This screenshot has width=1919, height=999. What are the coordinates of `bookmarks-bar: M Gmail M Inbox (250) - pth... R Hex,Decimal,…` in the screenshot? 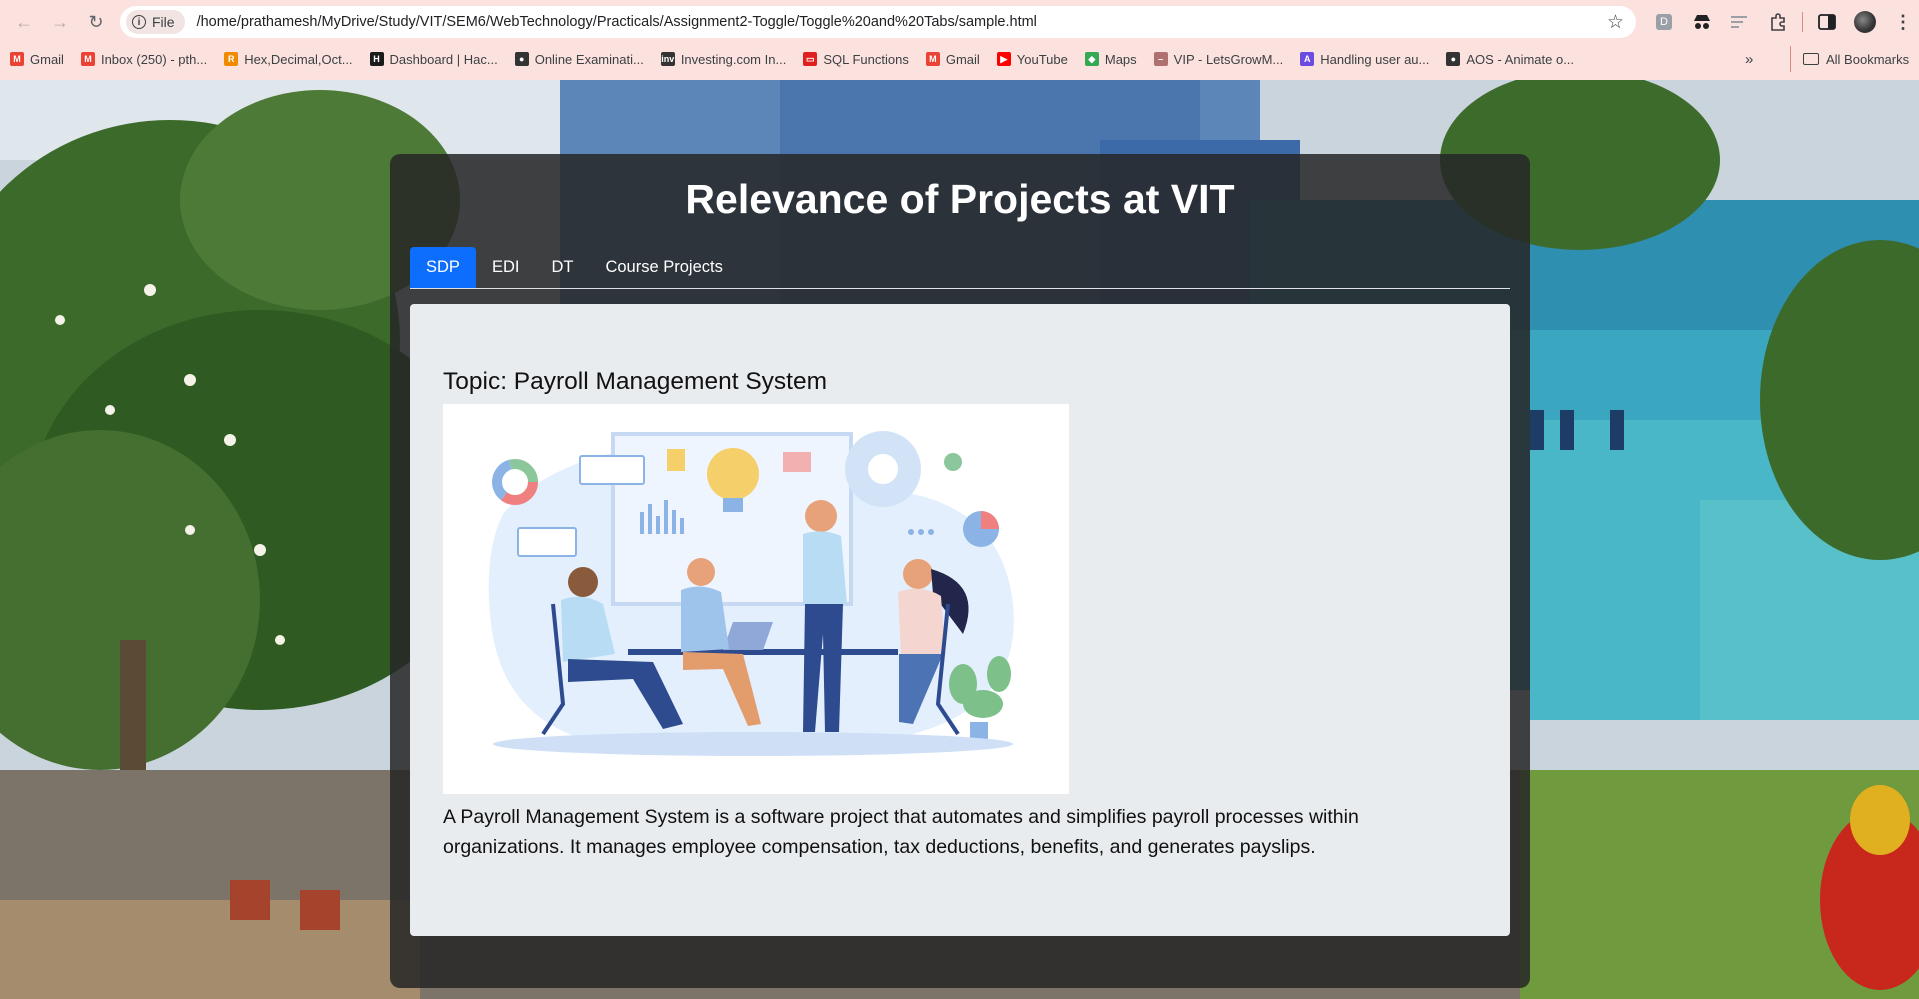 It's located at (959, 59).